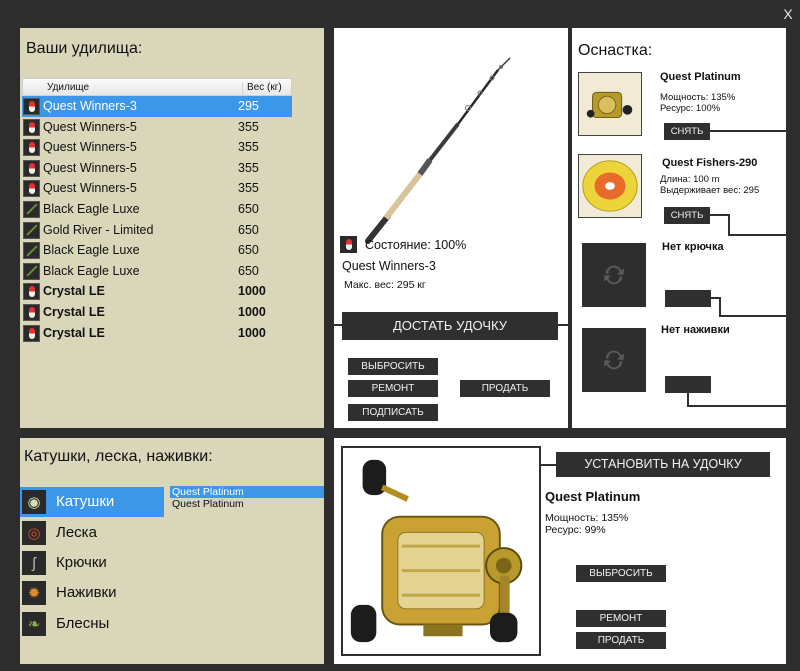  What do you see at coordinates (83, 623) in the screenshot?
I see `category-label: Блесны` at bounding box center [83, 623].